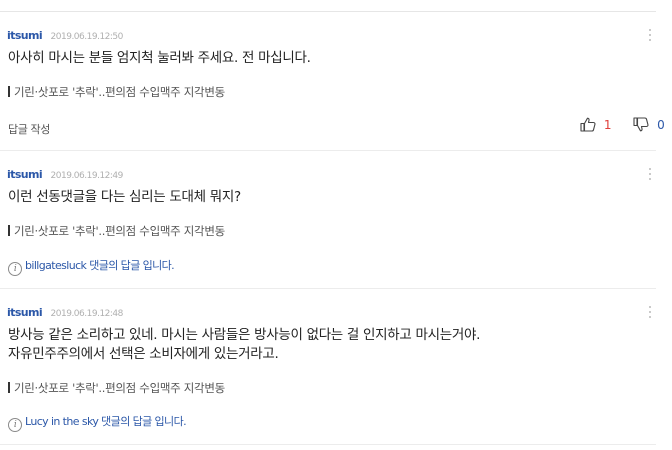  What do you see at coordinates (87, 314) in the screenshot?
I see `comment-date: 2019.06.19.12:48` at bounding box center [87, 314].